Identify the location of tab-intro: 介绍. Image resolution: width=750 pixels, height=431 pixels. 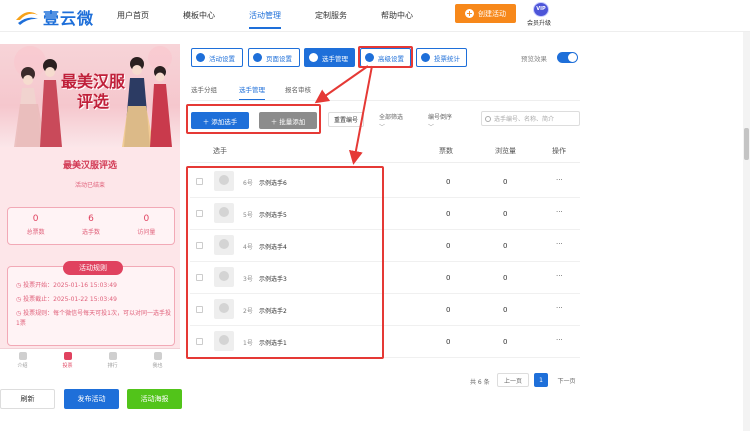
(22, 361).